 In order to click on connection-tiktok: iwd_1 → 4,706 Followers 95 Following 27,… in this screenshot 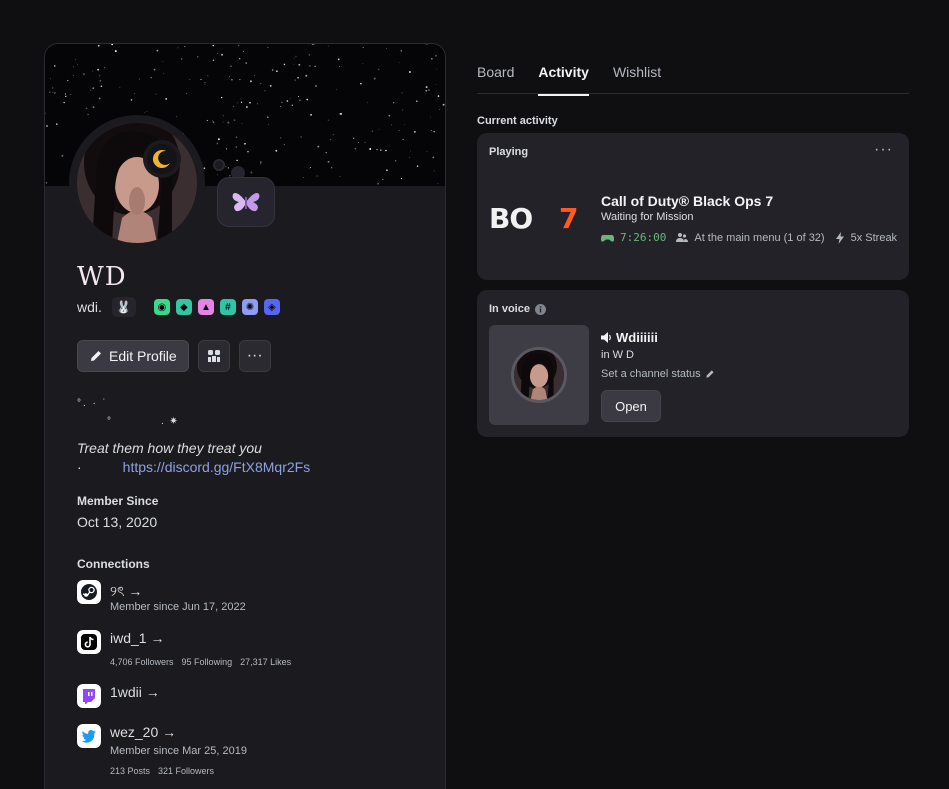, I will do `click(184, 648)`.